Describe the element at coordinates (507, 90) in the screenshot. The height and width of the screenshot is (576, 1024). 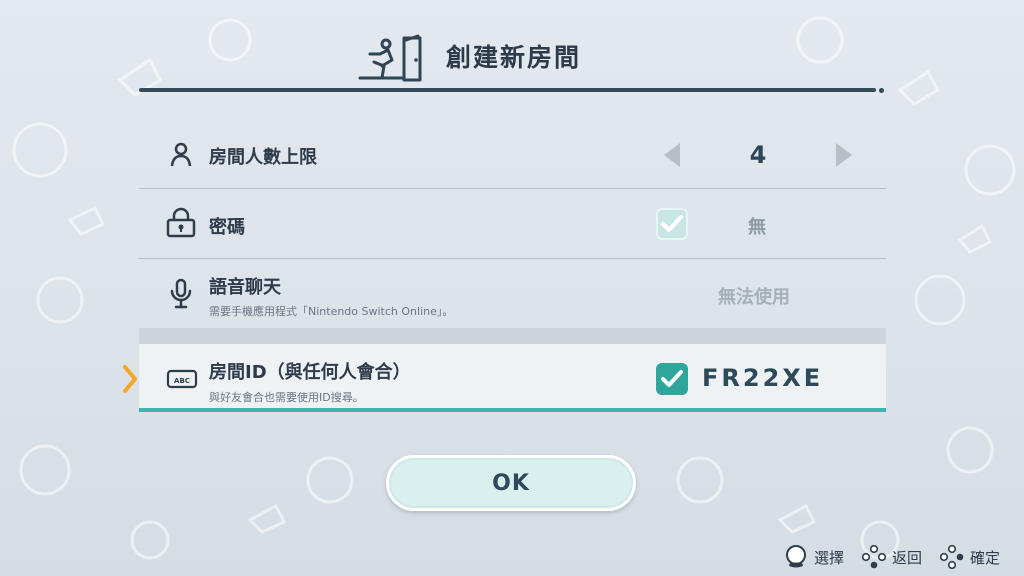
I see `header-divider` at that location.